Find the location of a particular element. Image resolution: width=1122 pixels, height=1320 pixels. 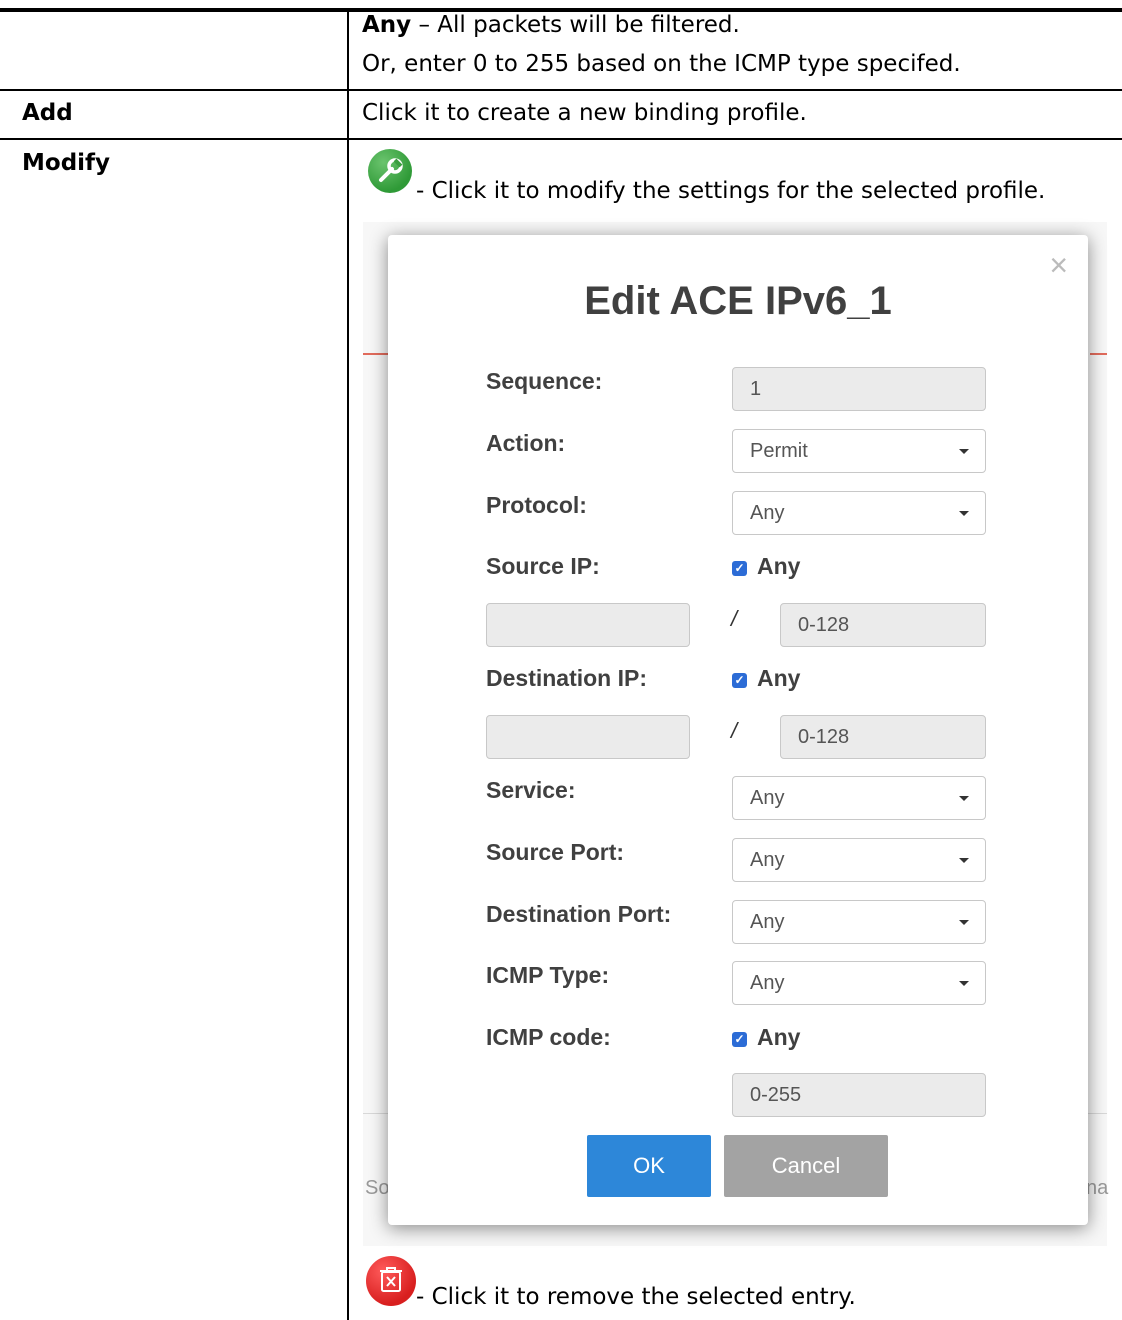

icmp-type-select: Any is located at coordinates (859, 983).